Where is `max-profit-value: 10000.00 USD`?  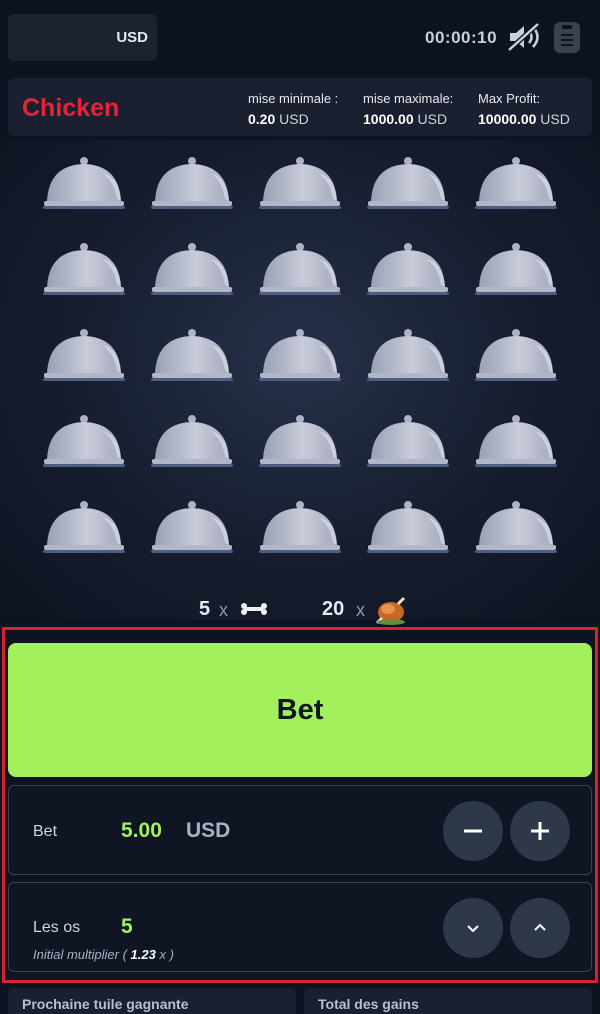
max-profit-value: 10000.00 USD is located at coordinates (524, 119).